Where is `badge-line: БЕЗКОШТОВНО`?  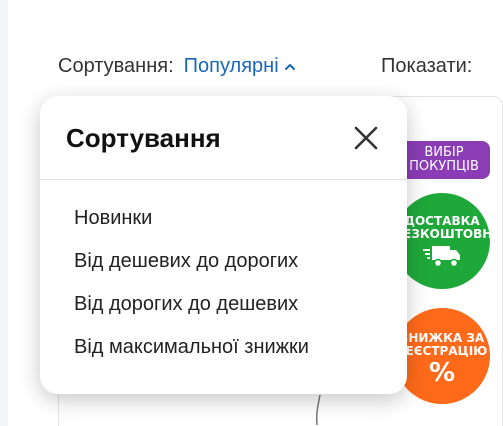
badge-line: БЕЗКОШТОВНО is located at coordinates (448, 234).